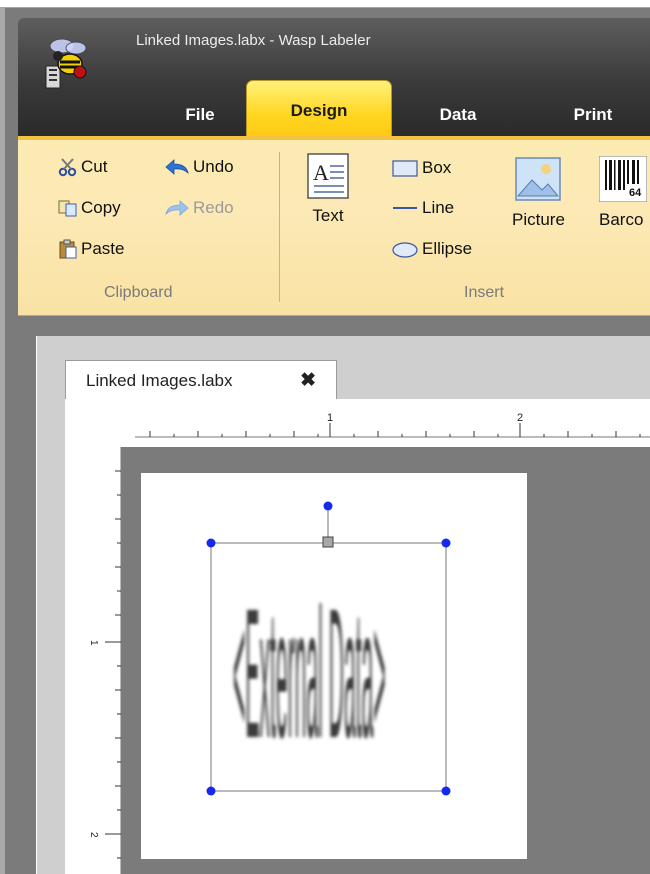 The image size is (650, 874). Describe the element at coordinates (405, 168) in the screenshot. I see `box-shape-icon` at that location.